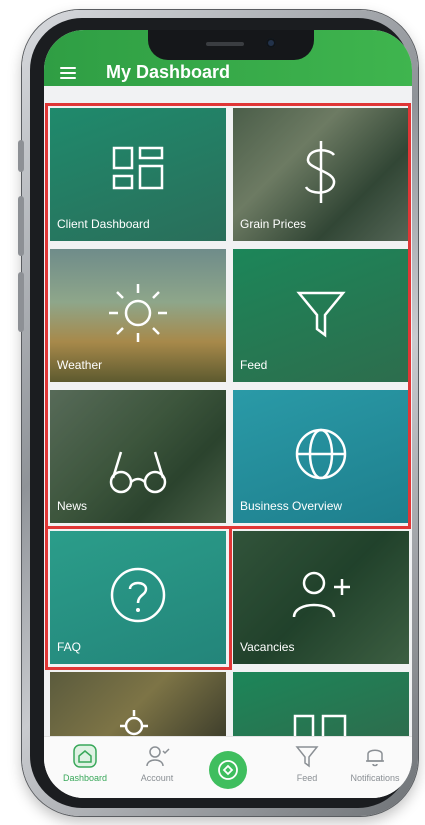  I want to click on tile-feed: Feed, so click(321, 315).